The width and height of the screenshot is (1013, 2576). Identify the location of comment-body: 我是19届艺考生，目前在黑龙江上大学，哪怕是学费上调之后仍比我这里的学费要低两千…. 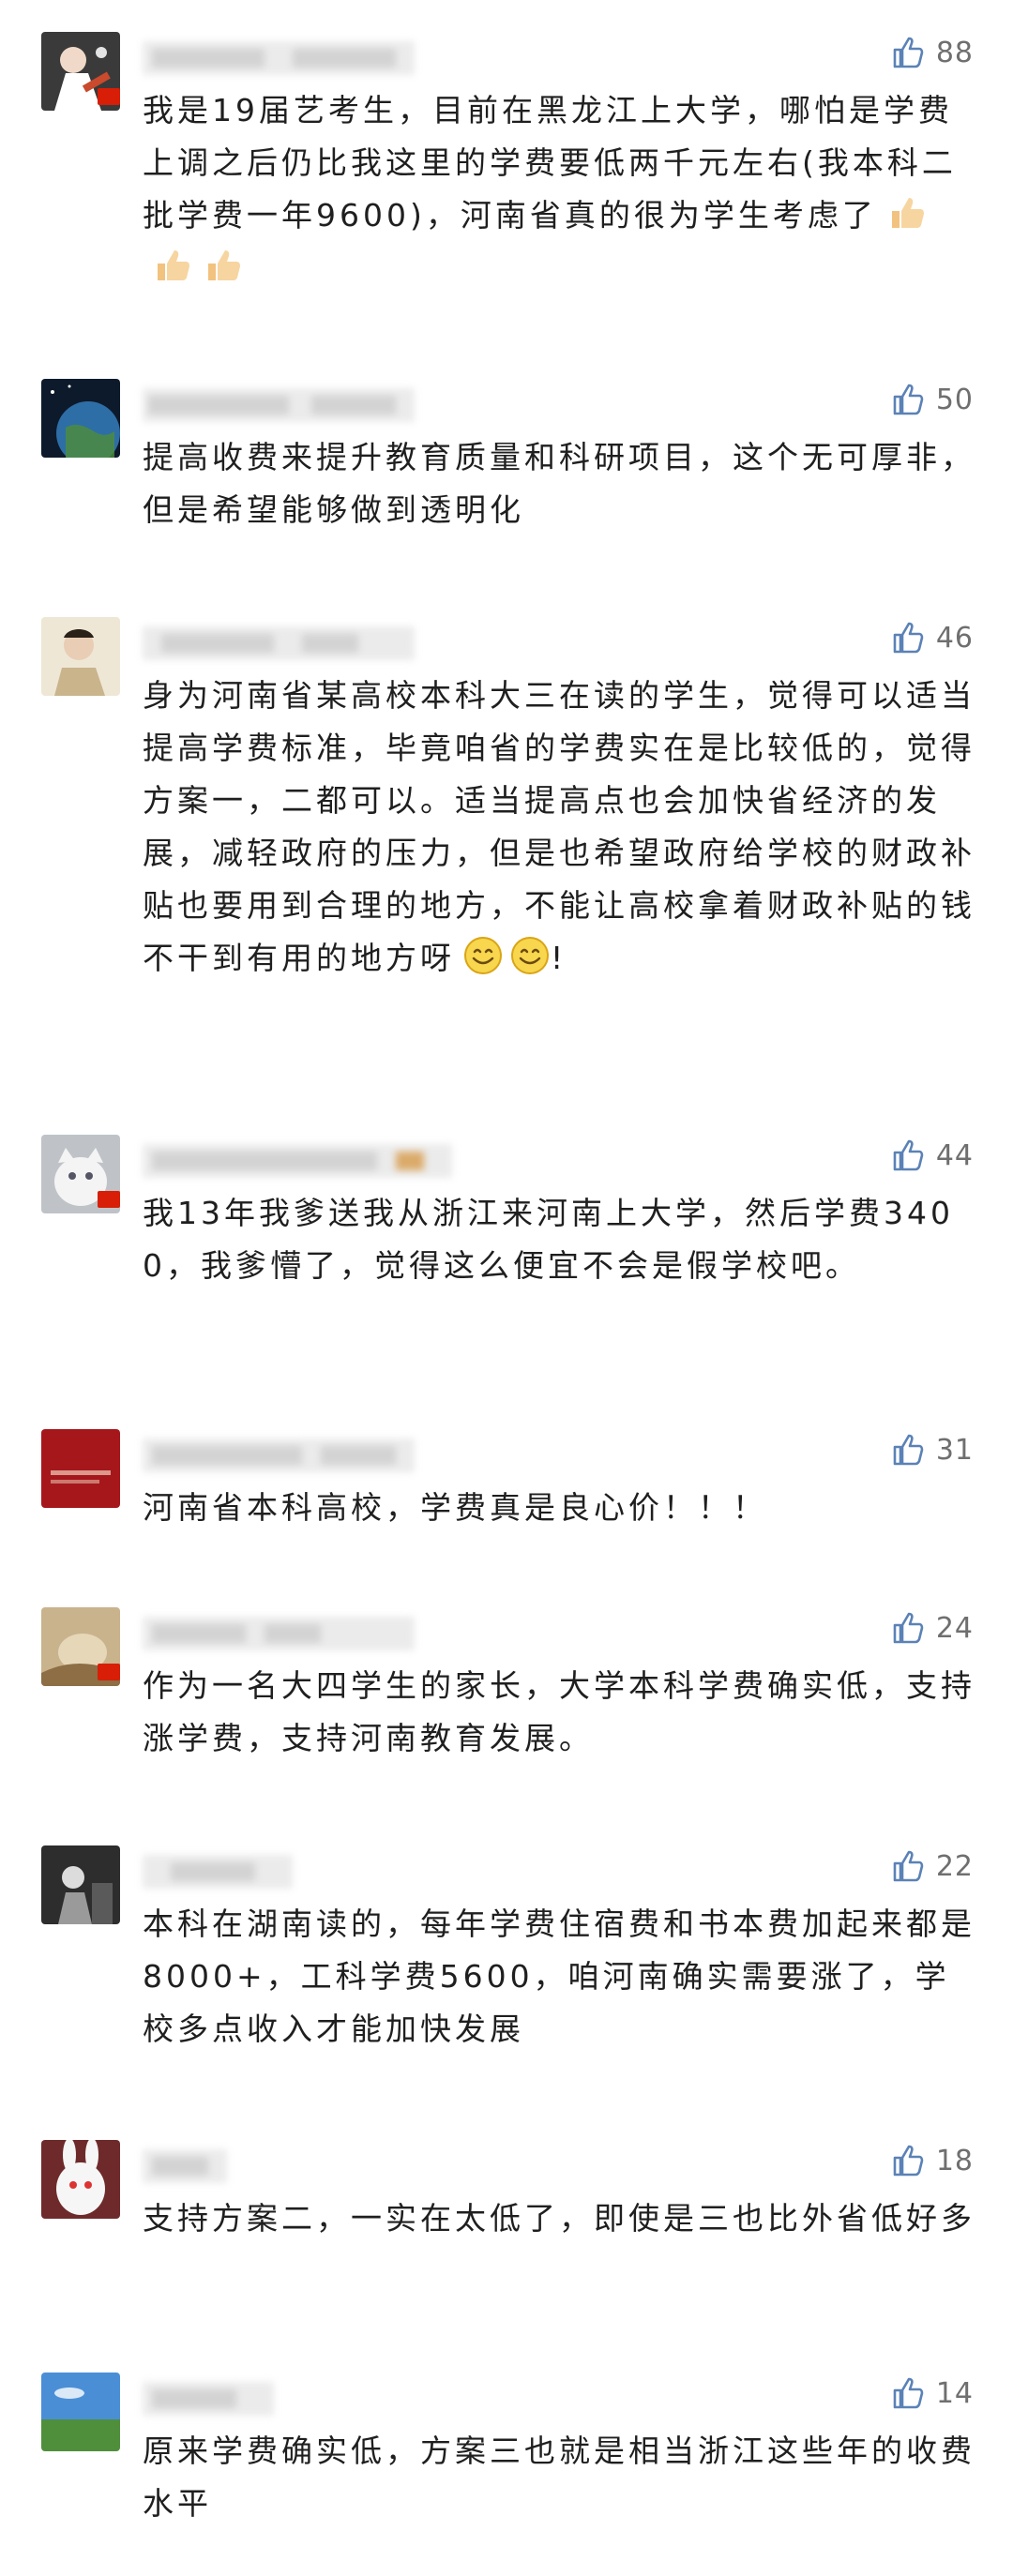
(559, 189).